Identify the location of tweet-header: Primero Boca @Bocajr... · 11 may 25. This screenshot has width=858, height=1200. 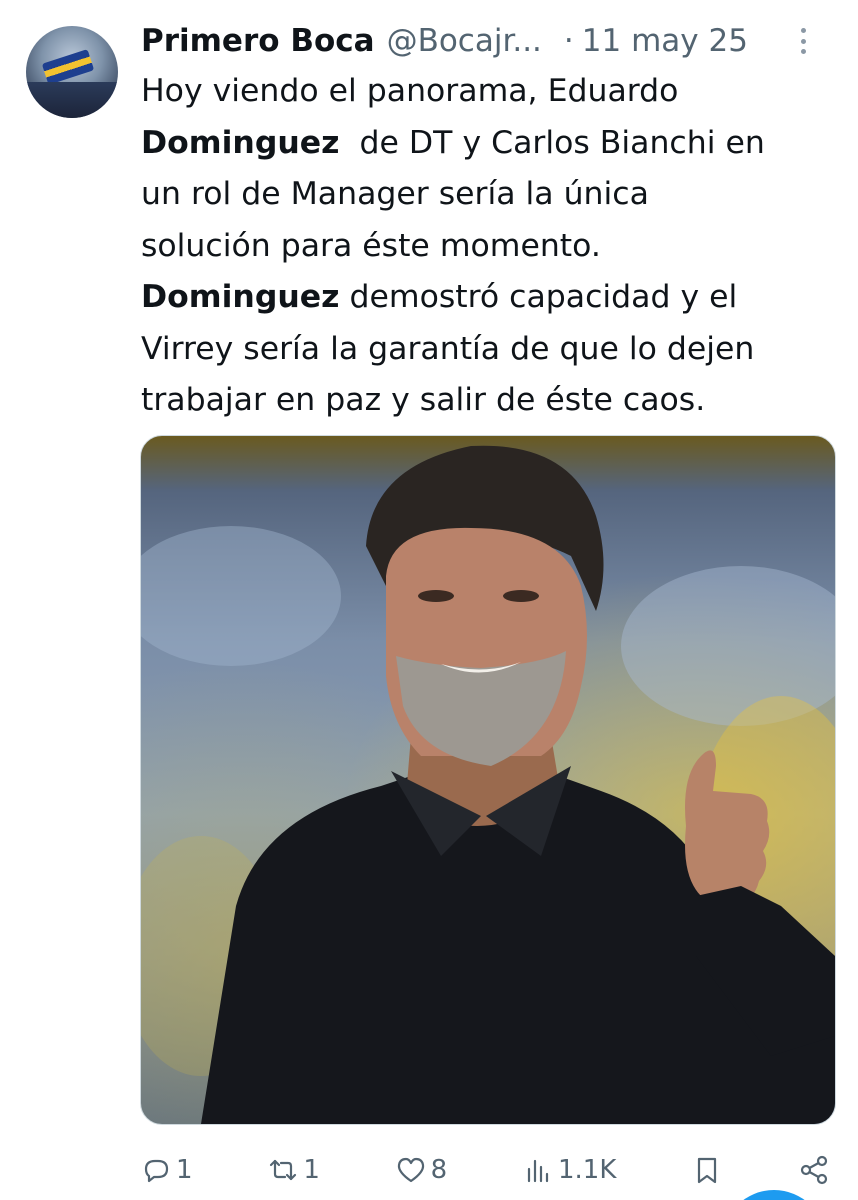
(491, 41).